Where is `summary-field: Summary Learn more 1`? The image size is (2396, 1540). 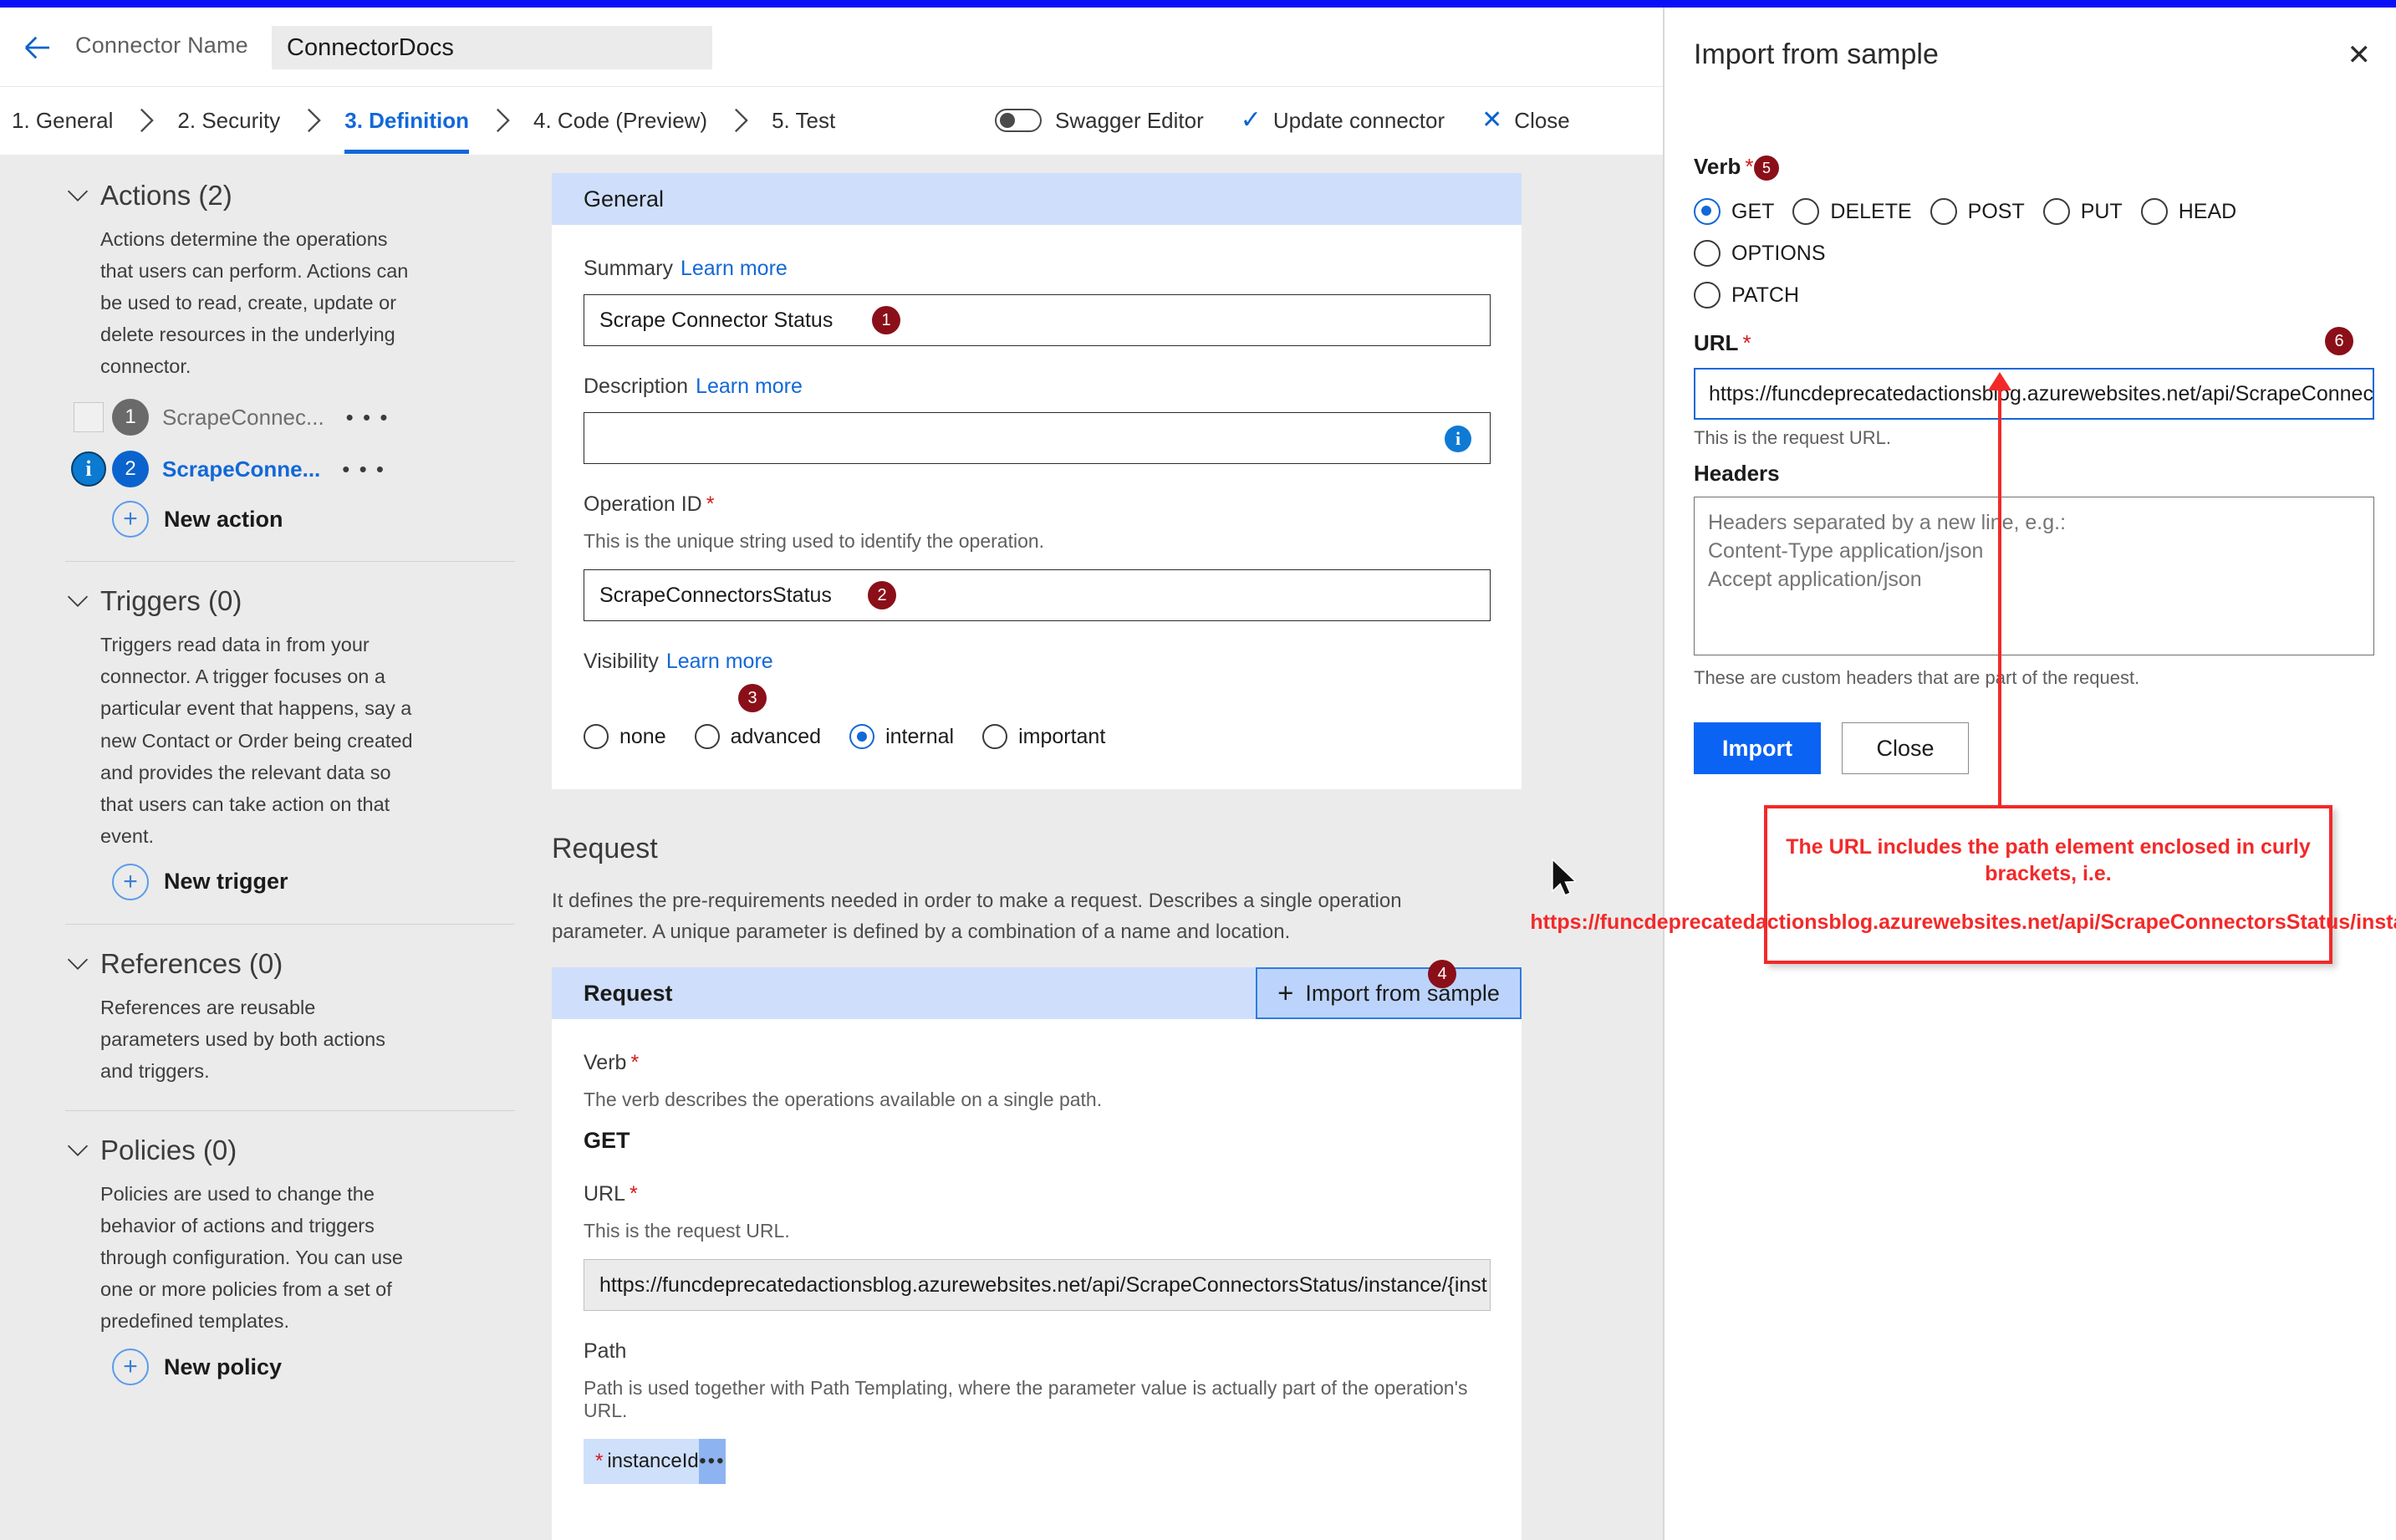
summary-field: Summary Learn more 1 is located at coordinates (1038, 301).